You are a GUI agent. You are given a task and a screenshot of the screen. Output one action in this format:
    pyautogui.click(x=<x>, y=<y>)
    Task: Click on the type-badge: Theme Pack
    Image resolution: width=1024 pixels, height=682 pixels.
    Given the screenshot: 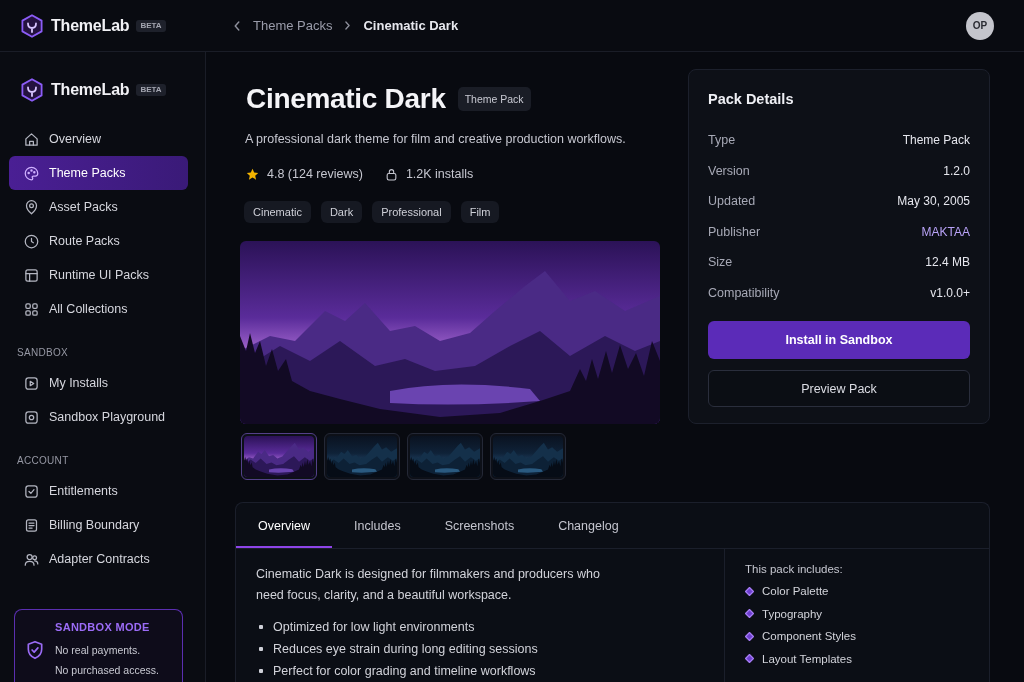 What is the action you would take?
    pyautogui.click(x=494, y=99)
    